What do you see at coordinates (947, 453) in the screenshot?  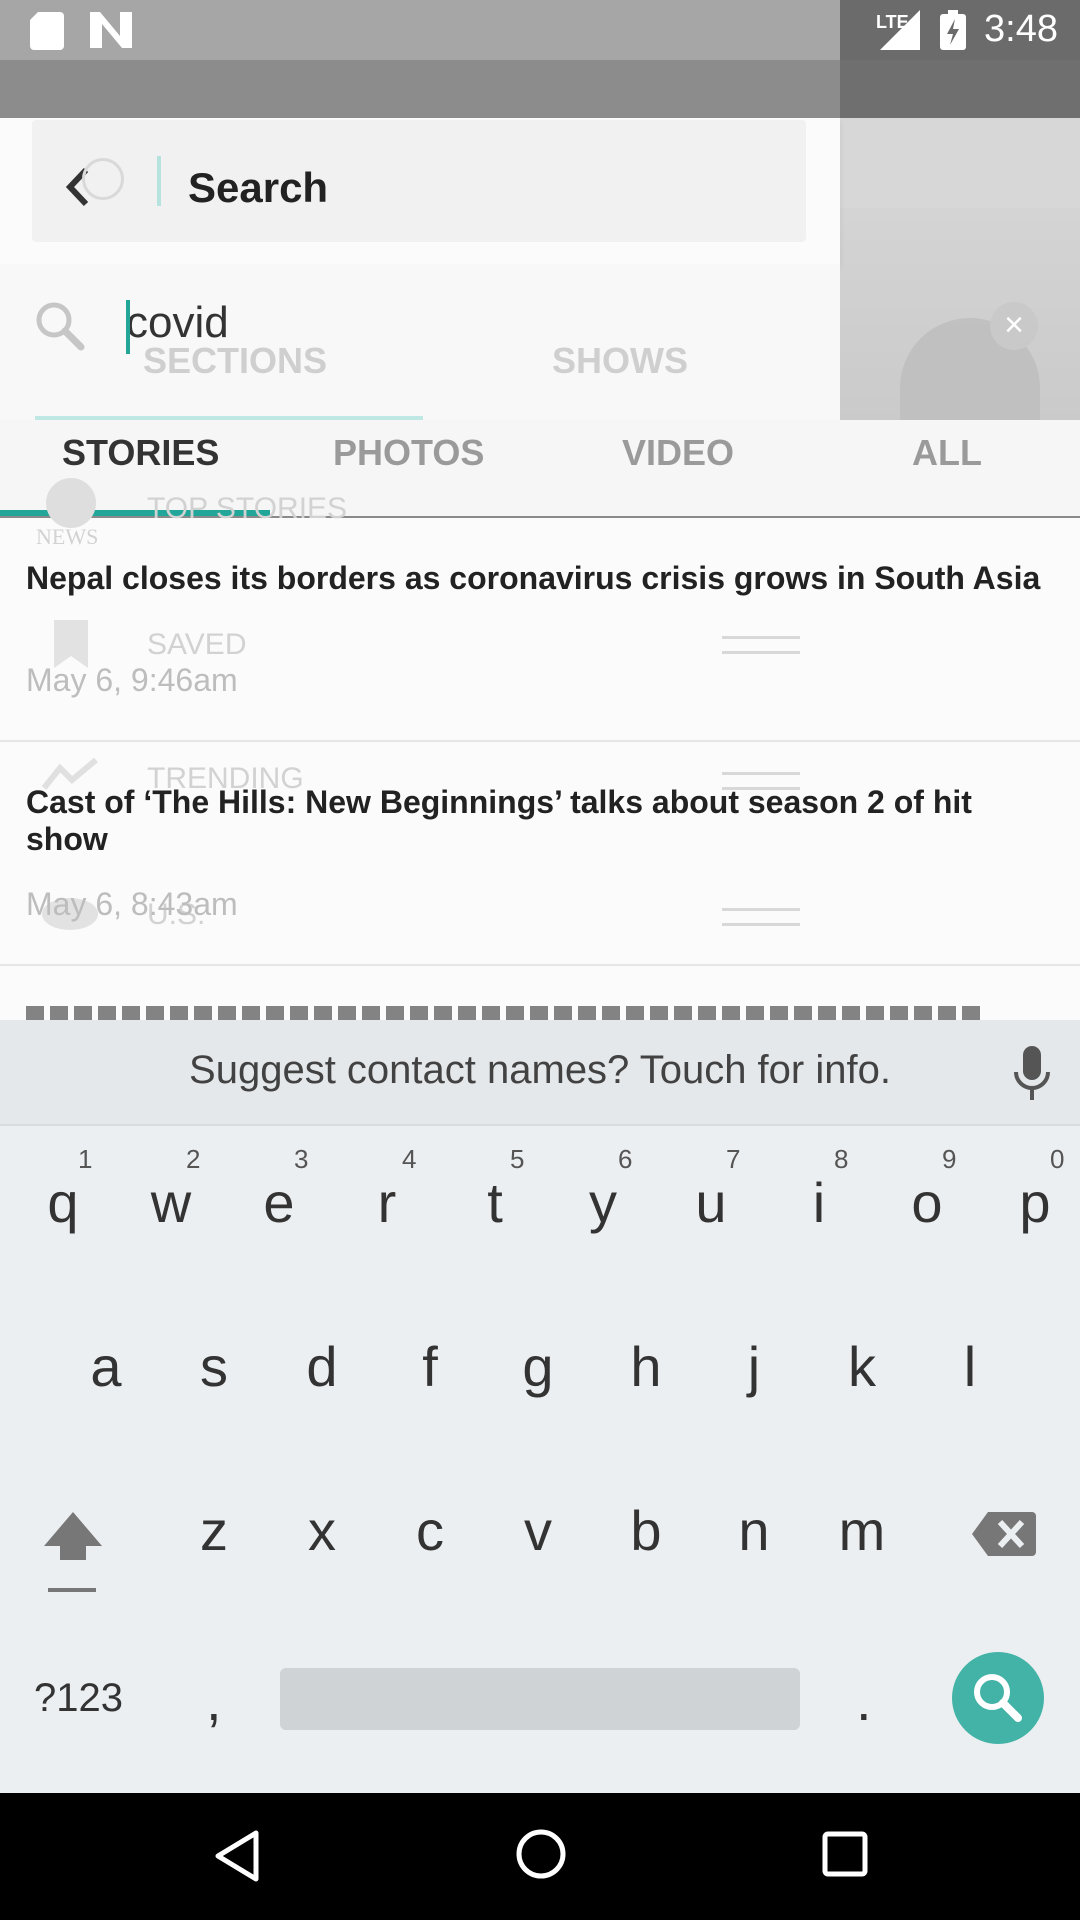 I see `tab-all: ALL` at bounding box center [947, 453].